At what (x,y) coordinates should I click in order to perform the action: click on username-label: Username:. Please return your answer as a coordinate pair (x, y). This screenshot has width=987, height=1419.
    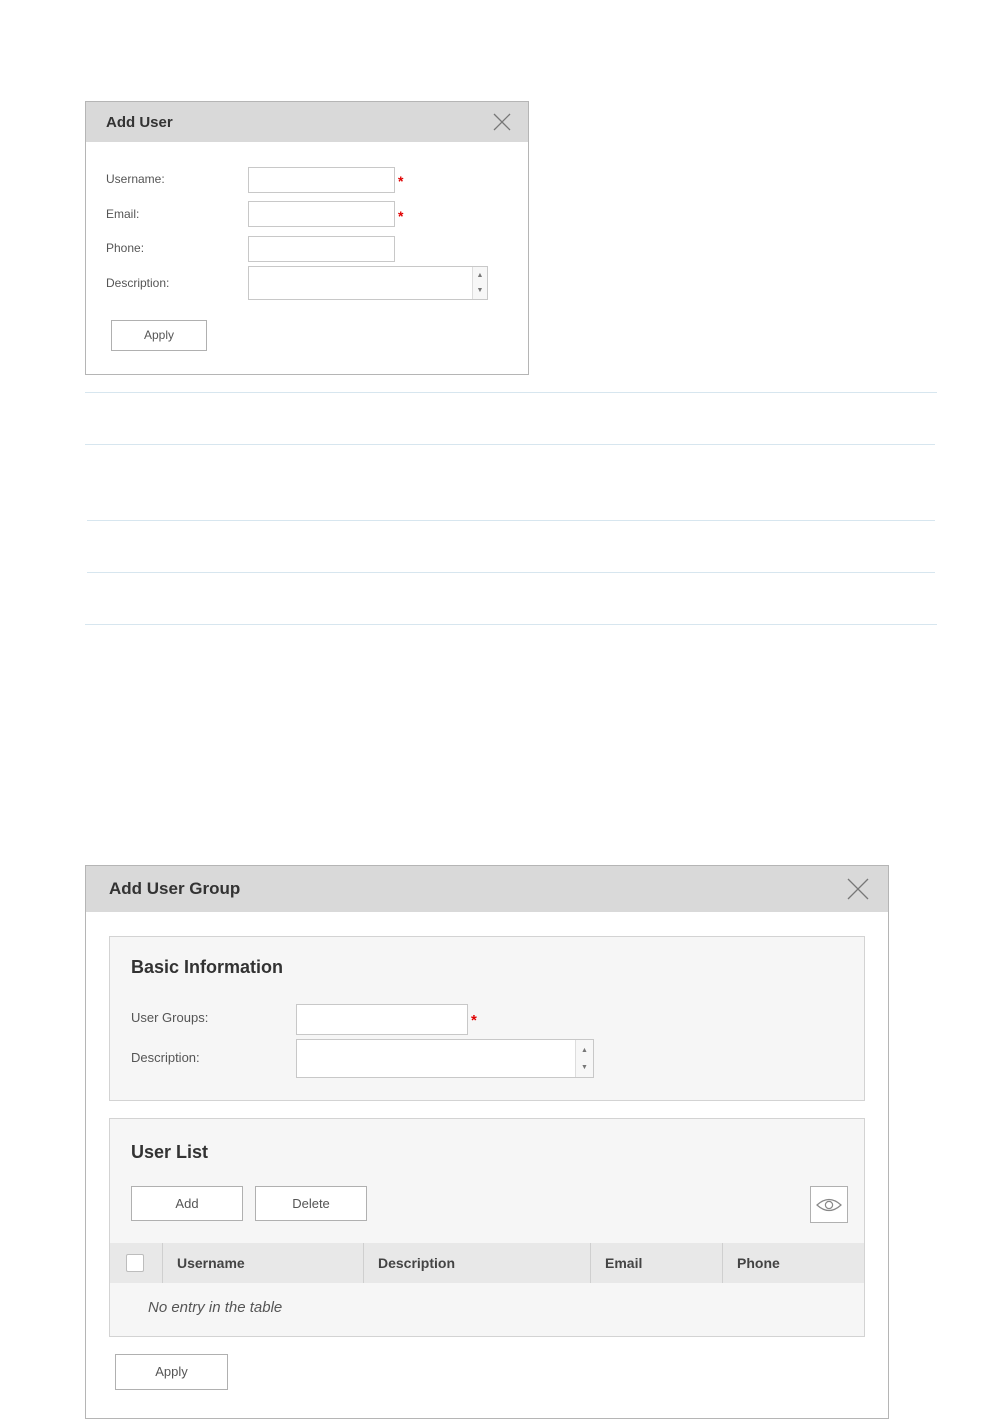
    Looking at the image, I should click on (135, 179).